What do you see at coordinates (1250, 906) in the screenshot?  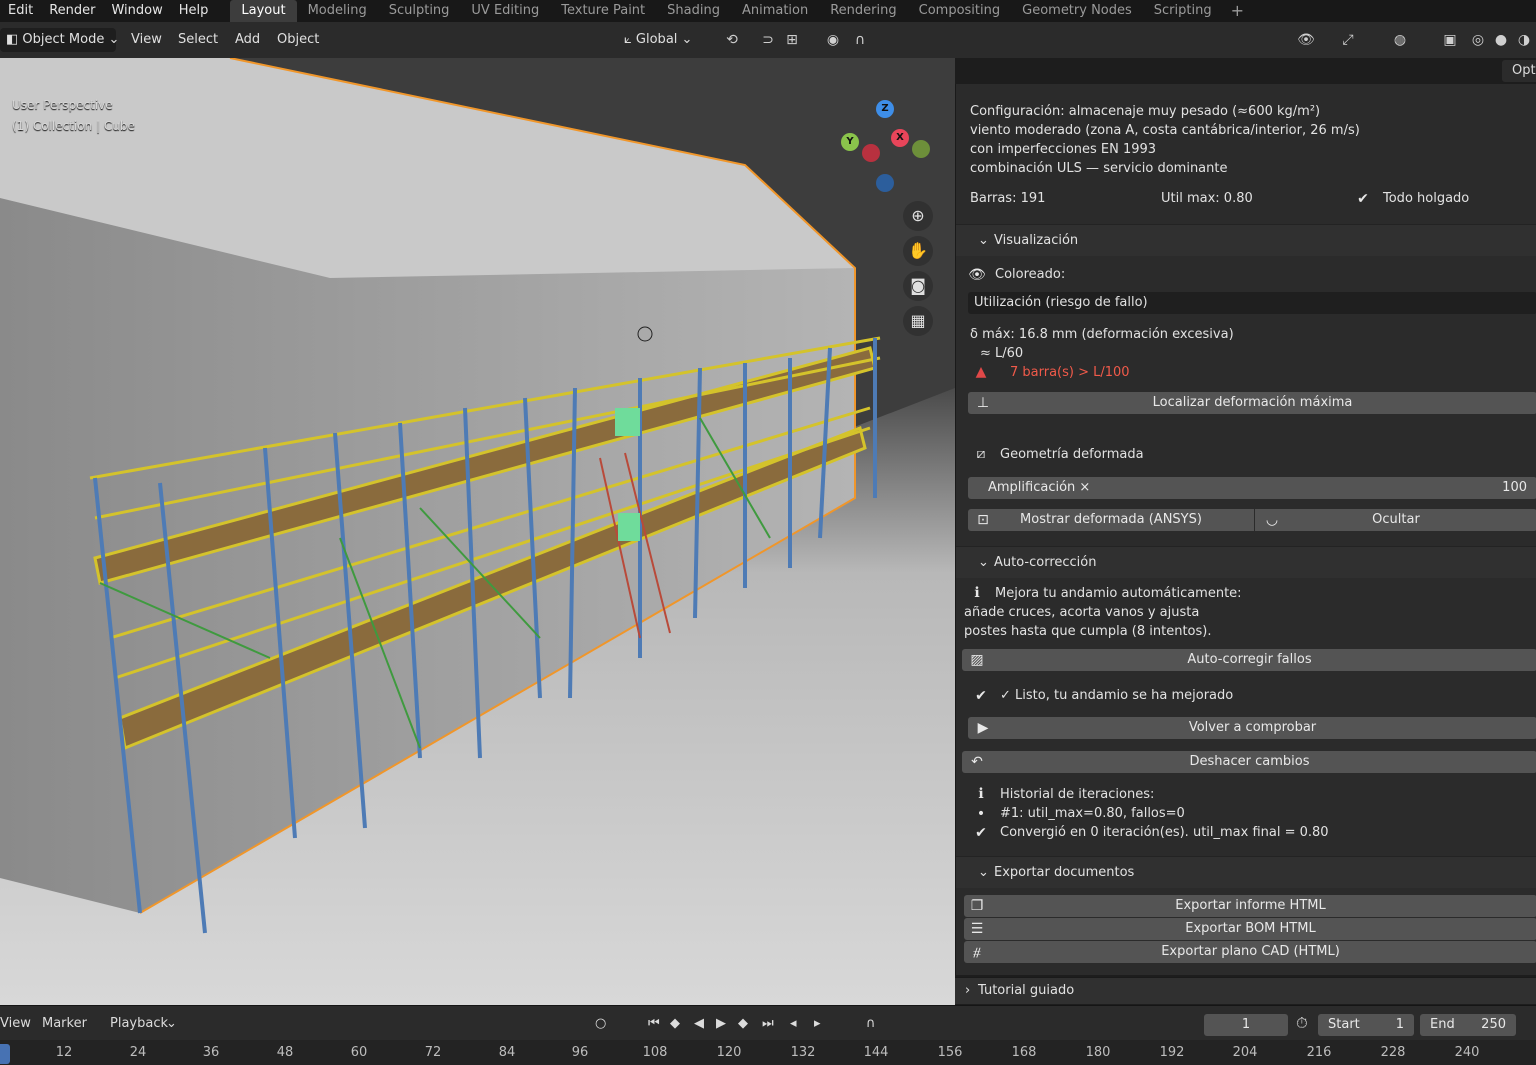 I see `export-report-button: ❐ Exportar informe HTML` at bounding box center [1250, 906].